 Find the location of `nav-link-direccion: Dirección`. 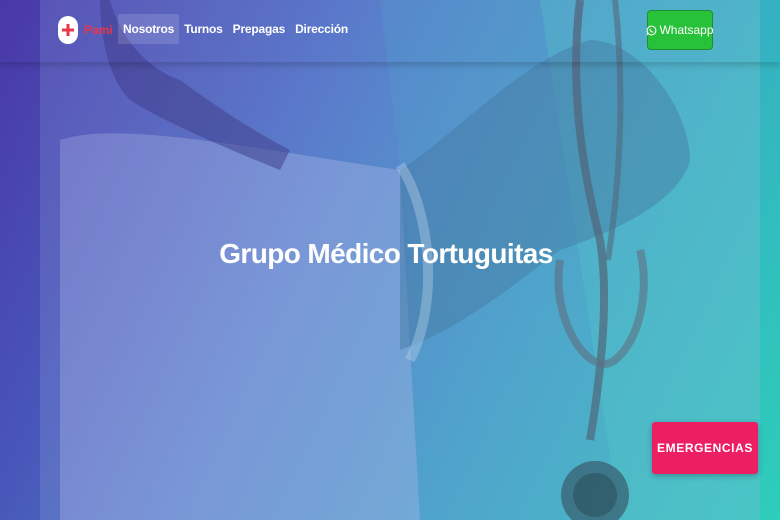

nav-link-direccion: Dirección is located at coordinates (321, 29).